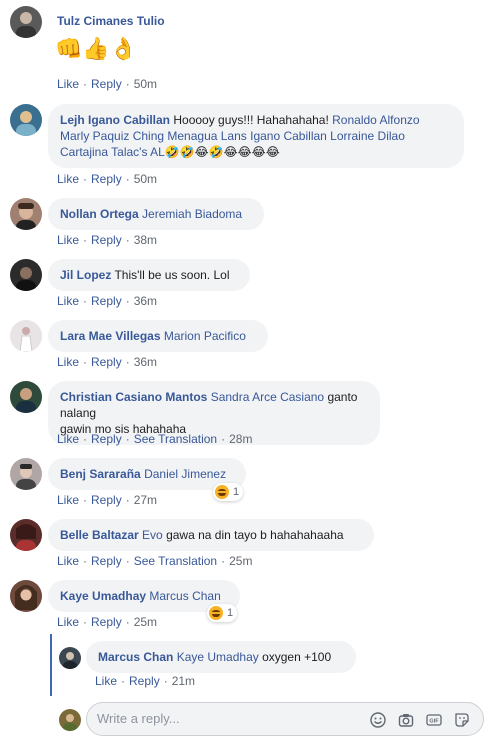 Image resolution: width=494 pixels, height=746 pixels. I want to click on comment-actions: Like · Reply · 38m, so click(107, 240).